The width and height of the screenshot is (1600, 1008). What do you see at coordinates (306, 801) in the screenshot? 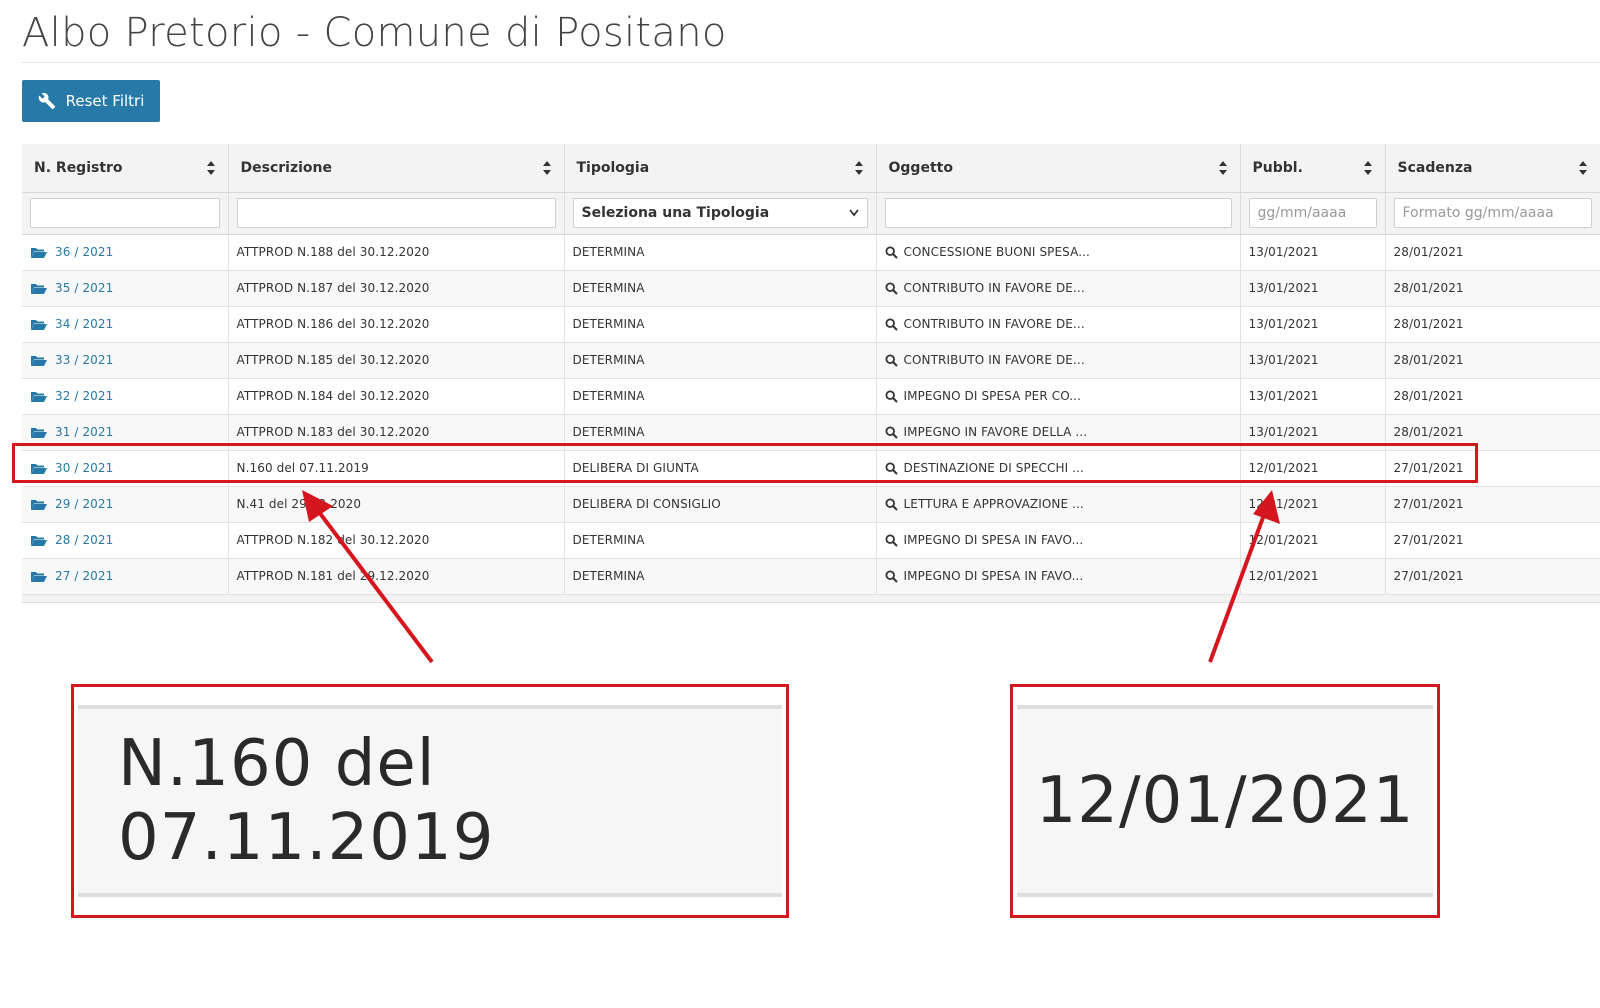
I see `zoom-descrizione-text: N.160 del 07.11.2019` at bounding box center [306, 801].